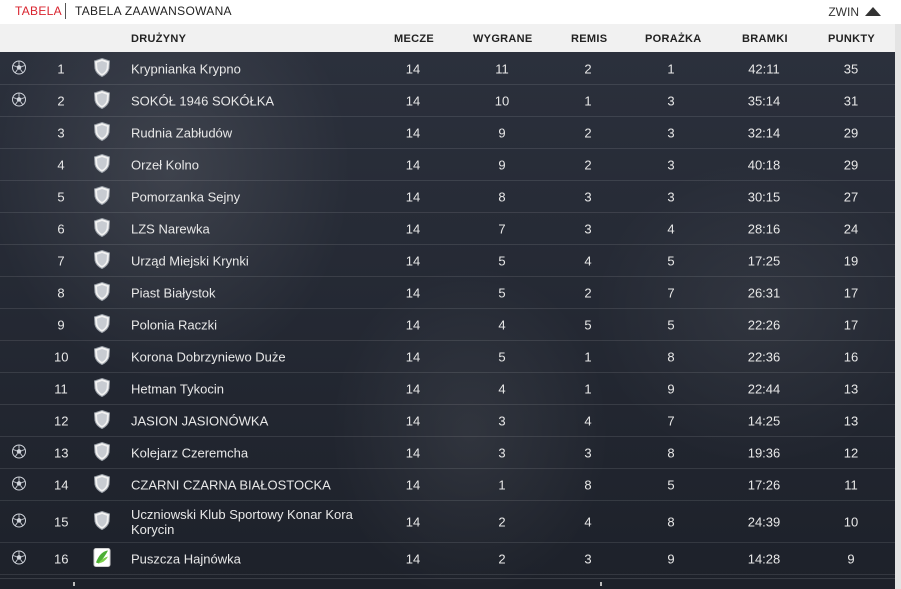 This screenshot has width=901, height=589. What do you see at coordinates (671, 420) in the screenshot?
I see `losses-value: 7` at bounding box center [671, 420].